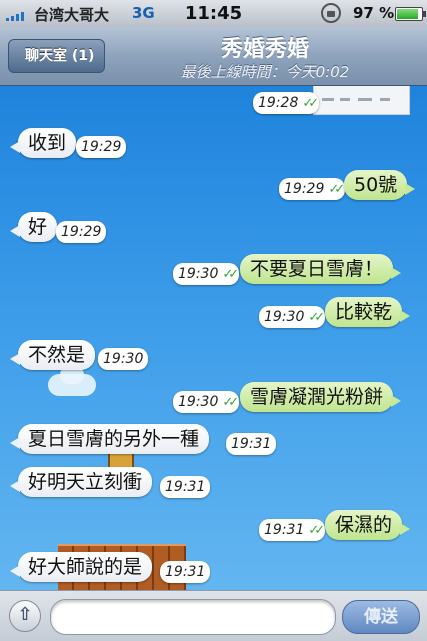 The image size is (427, 641). Describe the element at coordinates (410, 14) in the screenshot. I see `battery-icon` at that location.